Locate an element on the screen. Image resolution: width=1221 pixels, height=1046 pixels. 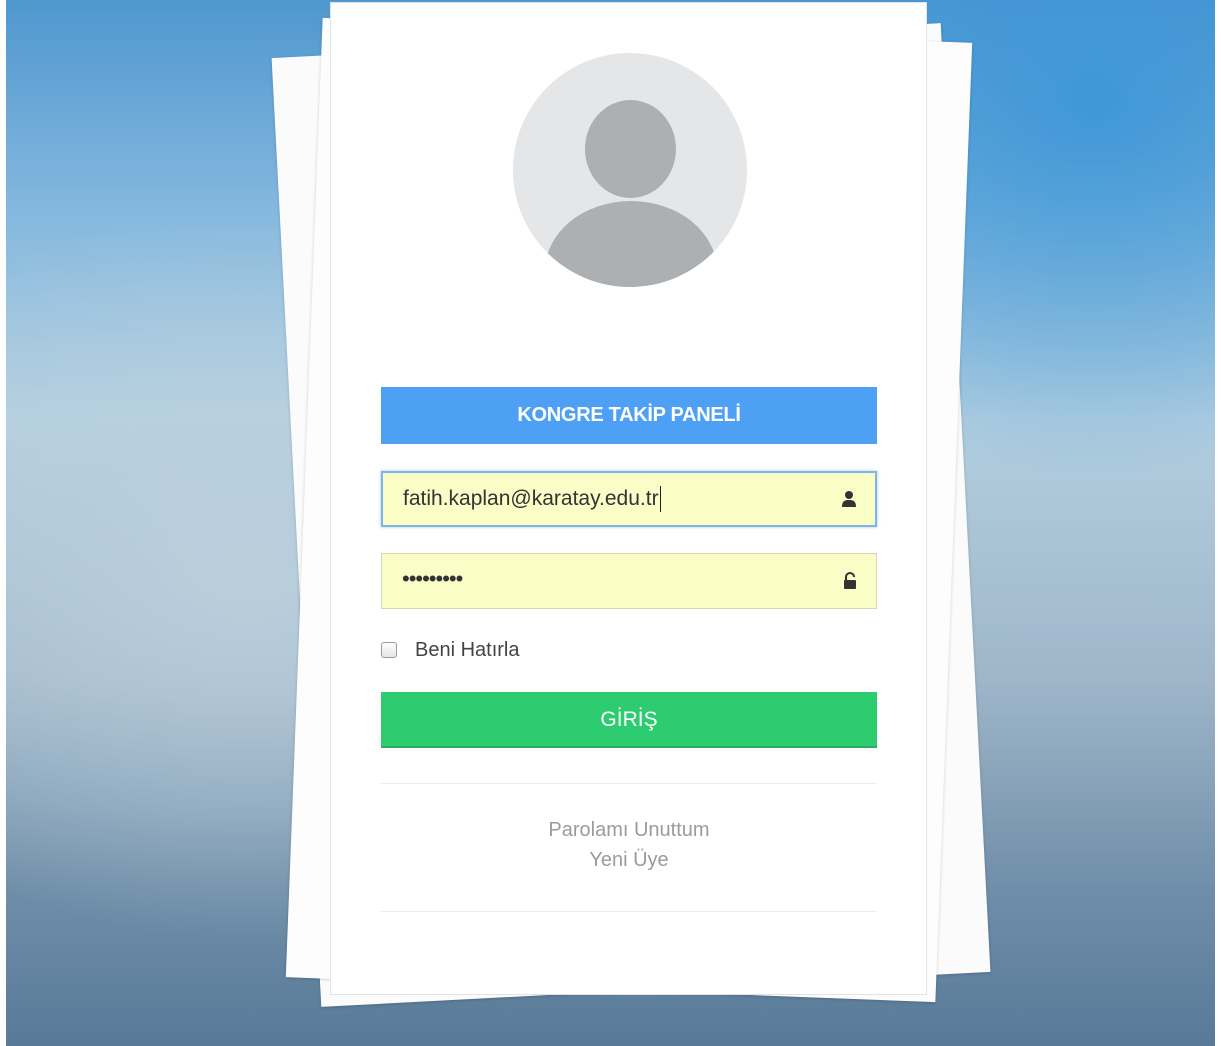
forgot-password-link: Parolamı Unuttum is located at coordinates (629, 830).